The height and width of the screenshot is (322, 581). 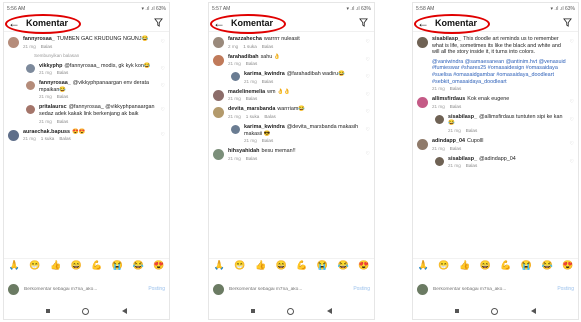 What do you see at coordinates (446, 39) in the screenshot?
I see `comment-username: sisabilasp_` at bounding box center [446, 39].